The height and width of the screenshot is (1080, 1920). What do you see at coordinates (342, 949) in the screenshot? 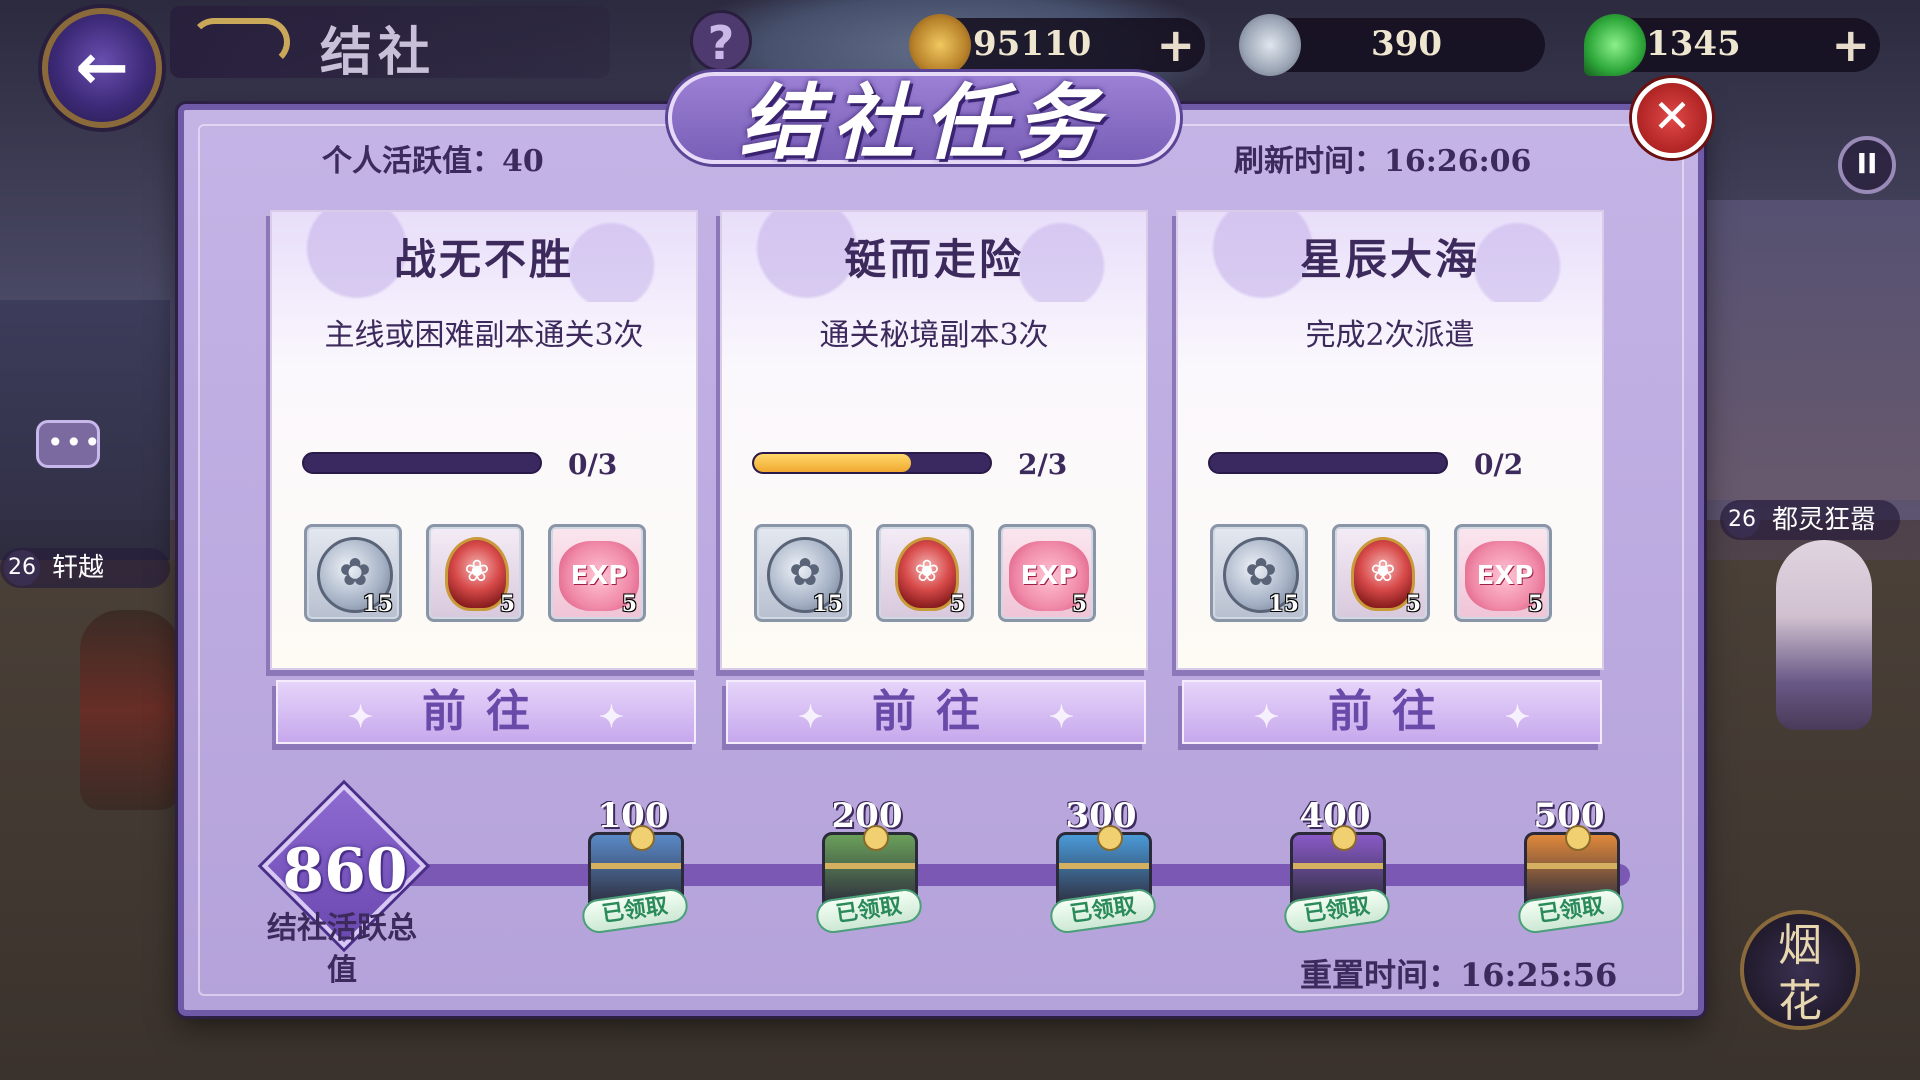
I see `total-activity-label: 结社活跃总值` at bounding box center [342, 949].